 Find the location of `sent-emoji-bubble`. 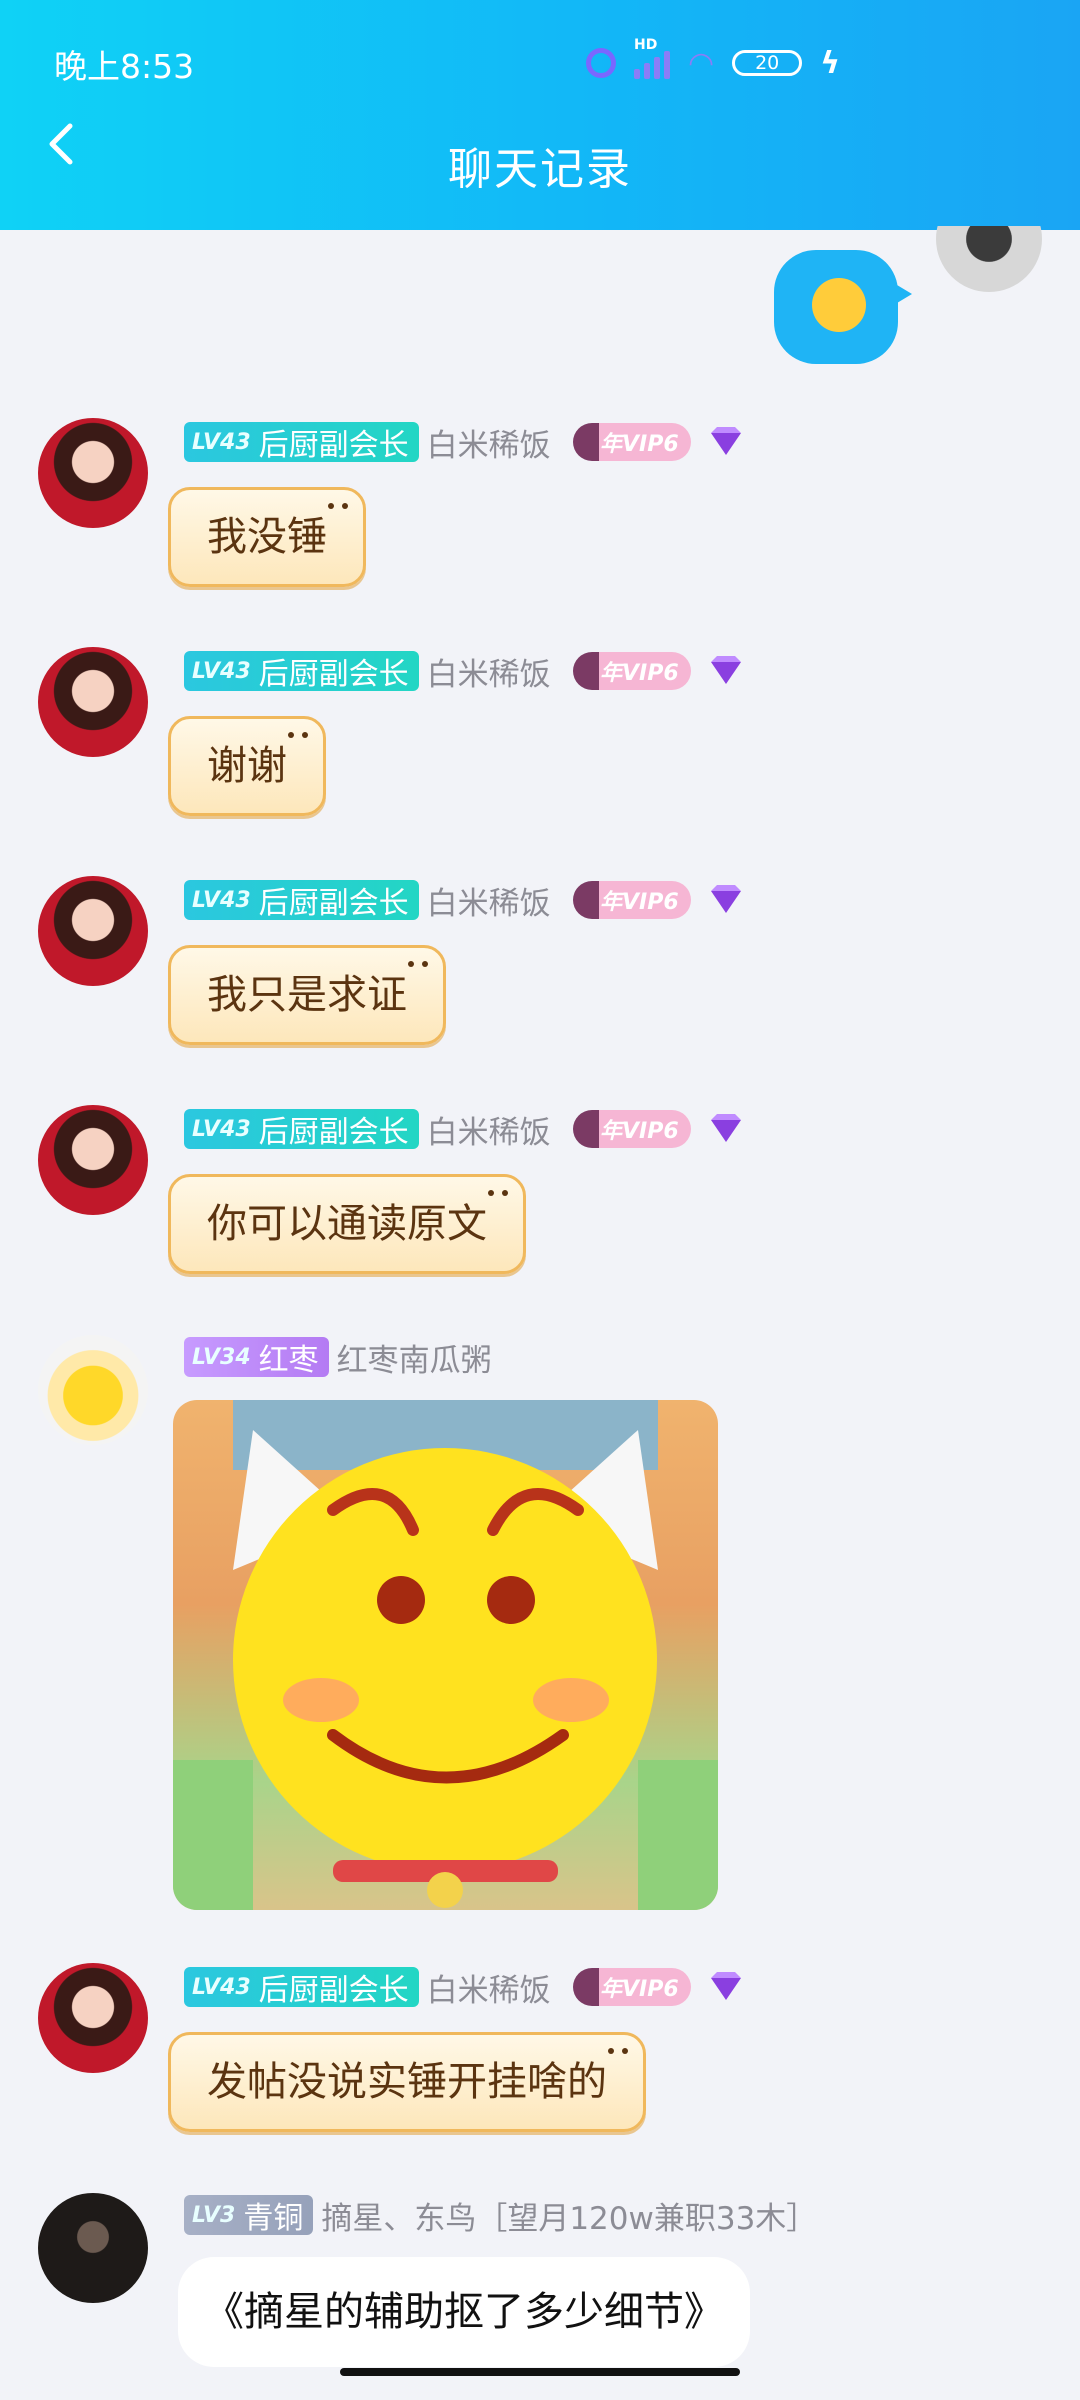

sent-emoji-bubble is located at coordinates (843, 307).